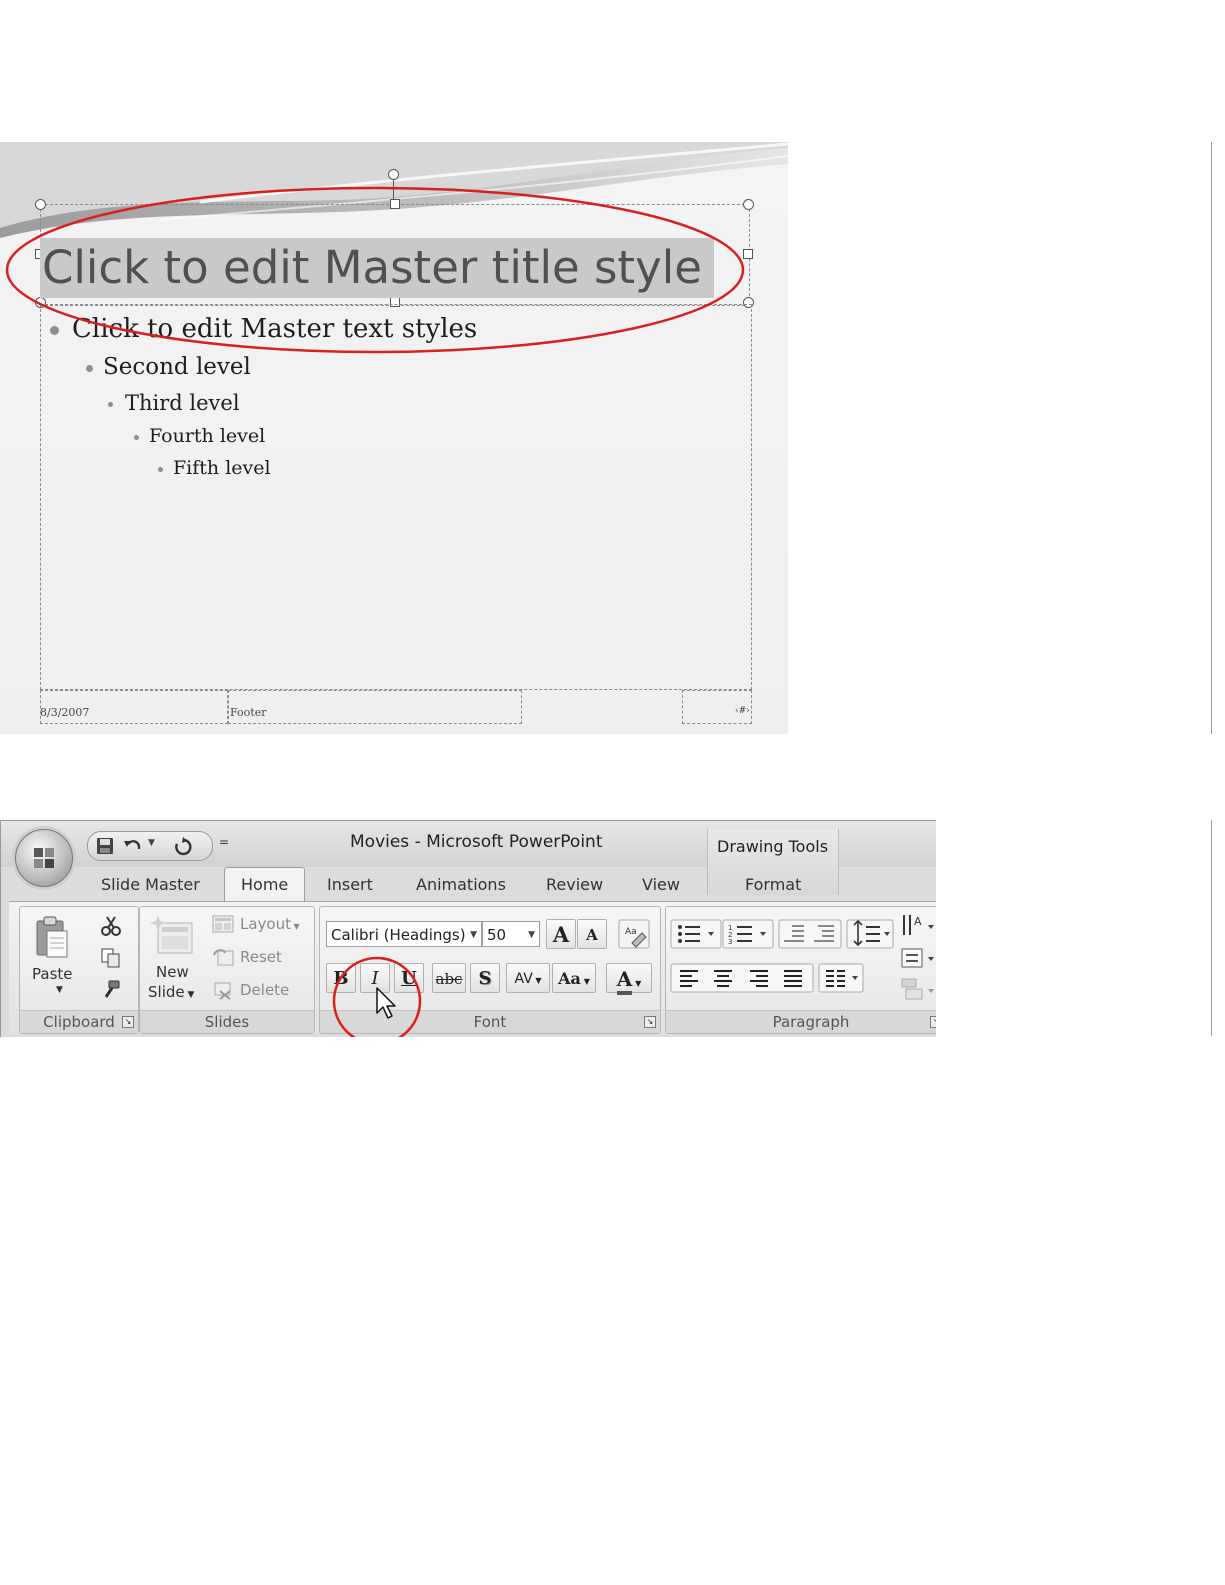  What do you see at coordinates (166, 992) in the screenshot?
I see `new-slide-label-text: Slide` at bounding box center [166, 992].